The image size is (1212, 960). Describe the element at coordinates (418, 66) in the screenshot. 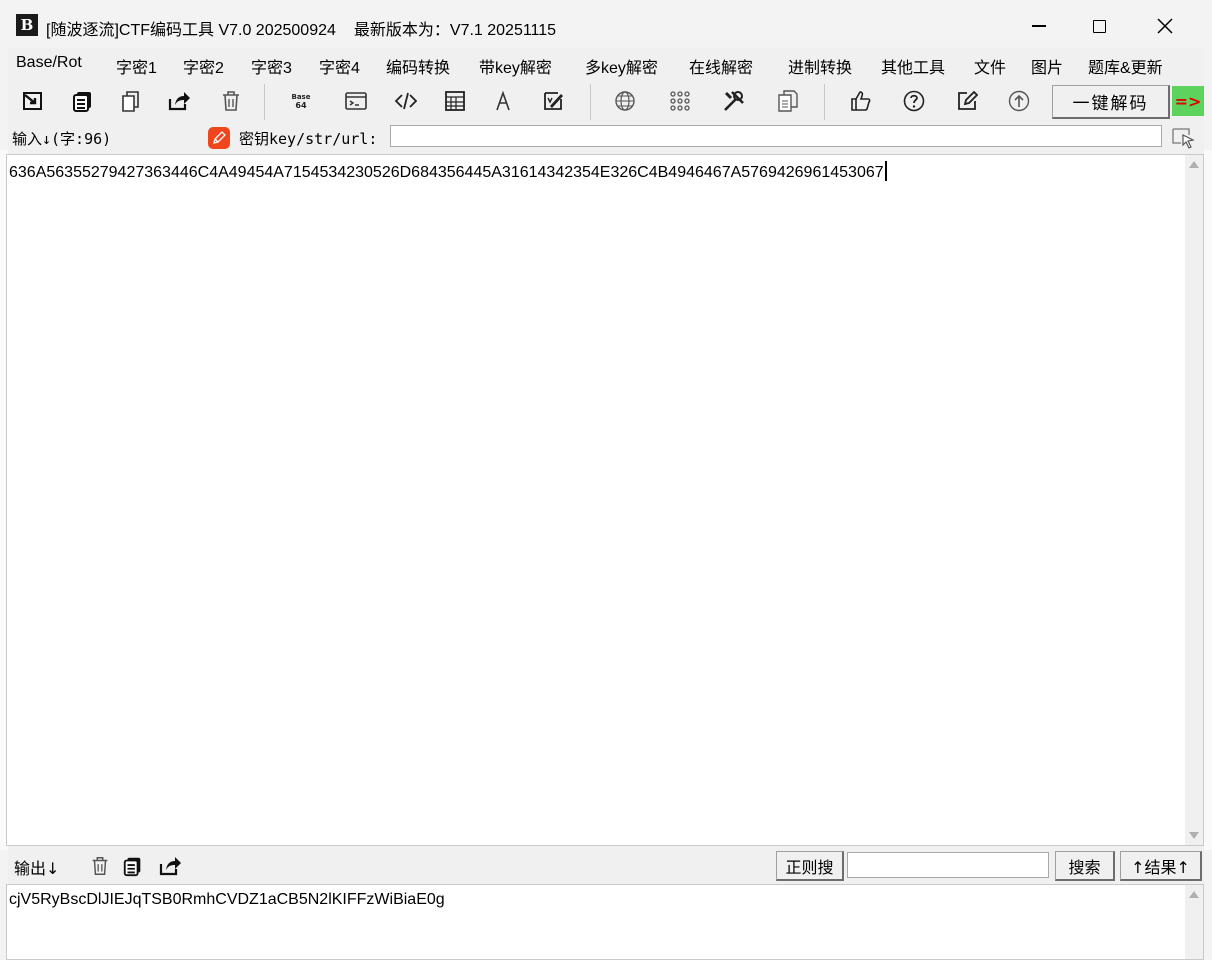

I see `menu-encoding-convert: 编码转换` at that location.